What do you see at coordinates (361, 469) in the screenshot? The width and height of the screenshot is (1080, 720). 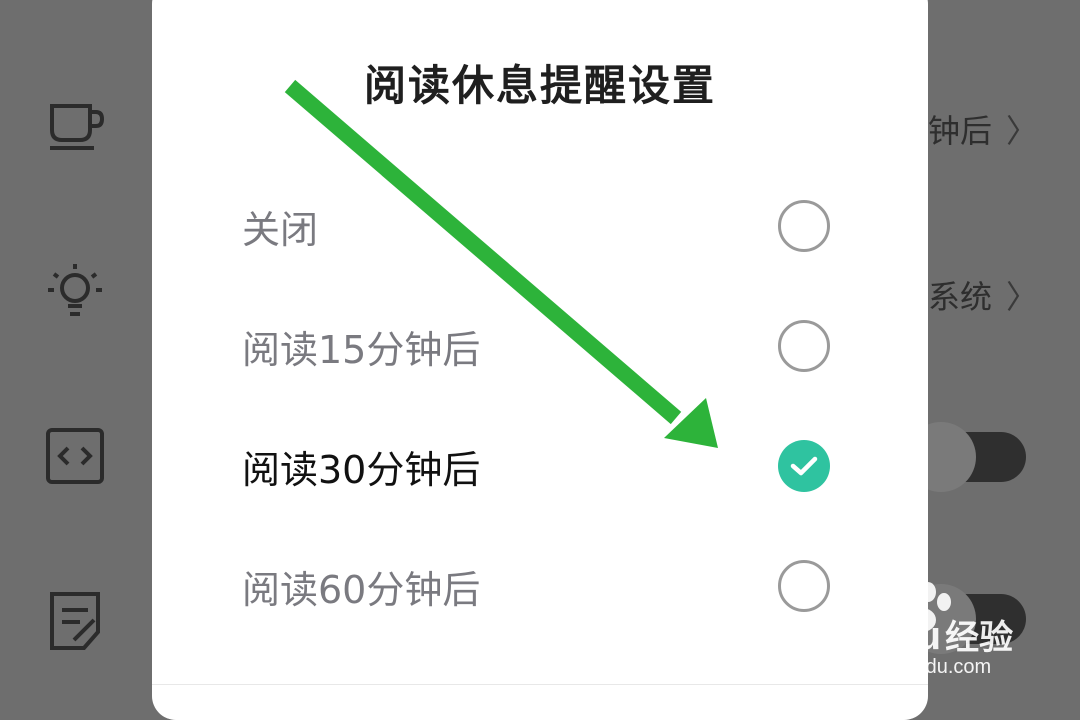 I see `option-label: 阅读30分钟后` at bounding box center [361, 469].